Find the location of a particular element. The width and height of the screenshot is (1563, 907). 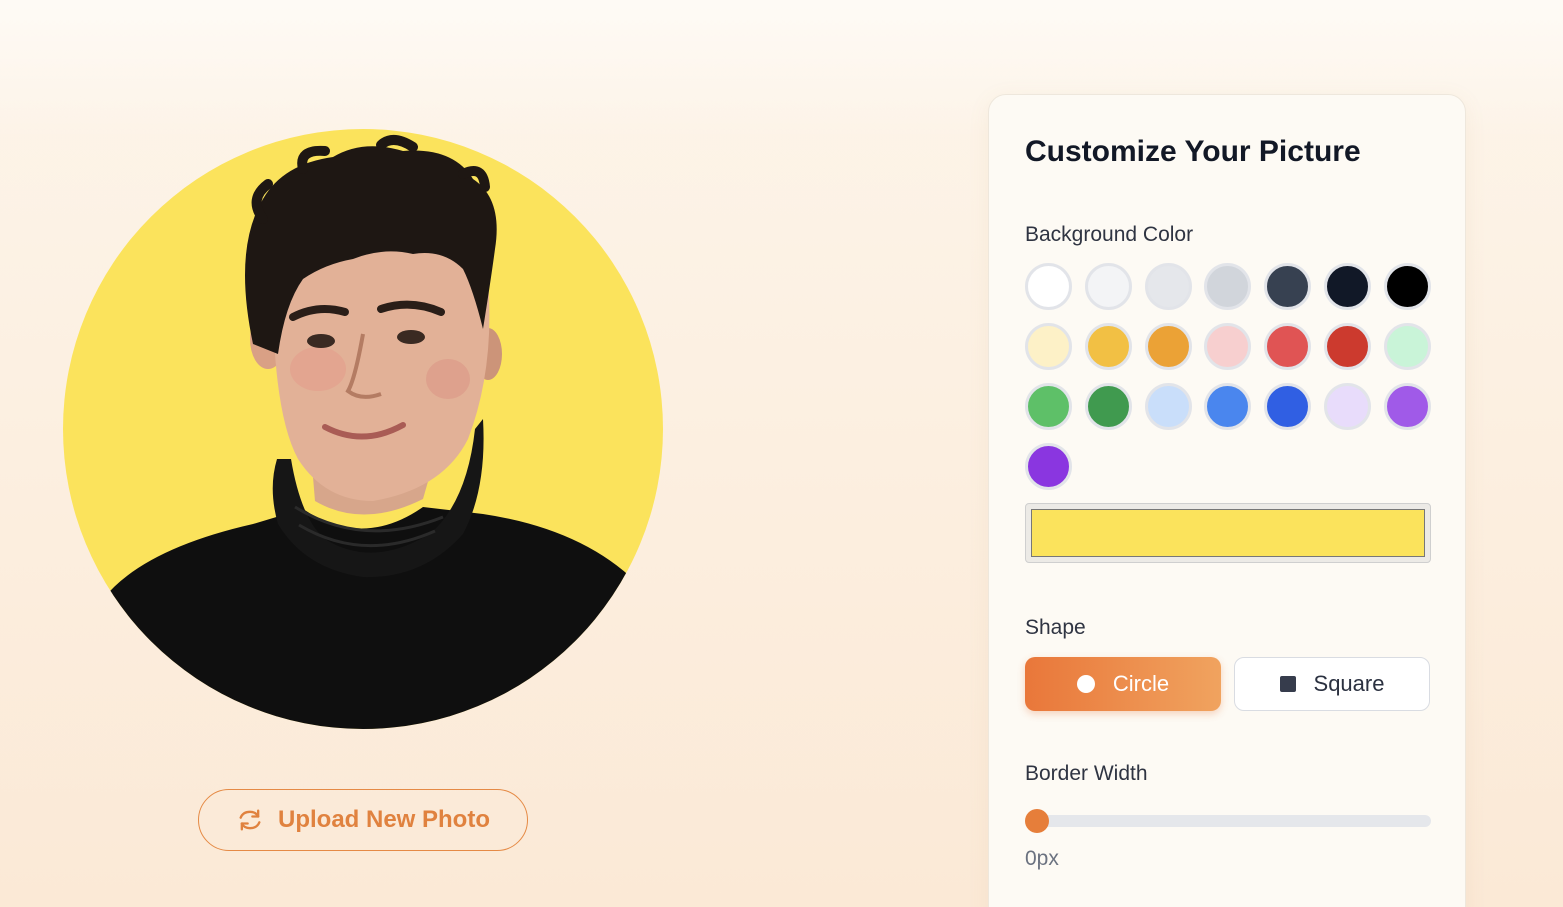

color-picker-input is located at coordinates (1228, 533).